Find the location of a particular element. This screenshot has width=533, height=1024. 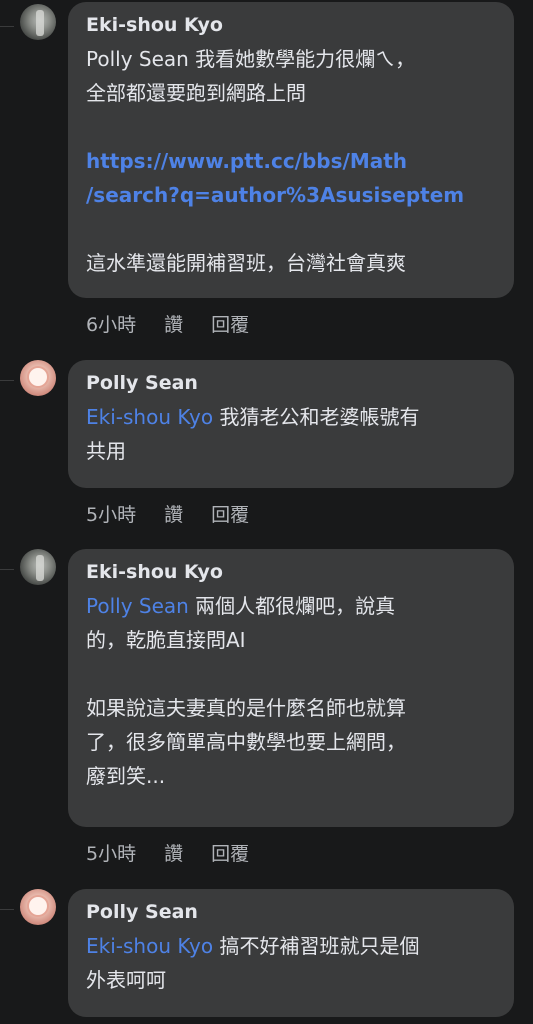

comment-bubble: Polly Sean Eki-shou Kyo 搞不好補習班就只是個 外表呵呵 is located at coordinates (291, 953).